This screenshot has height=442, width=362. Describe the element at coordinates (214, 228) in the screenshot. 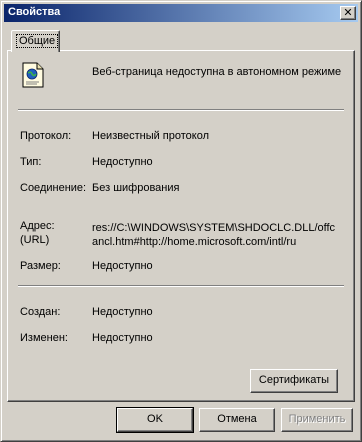

I see `address-value-line1: res://C:\WINDOWS\SYSTEM\SHDOCLC.DLL/offc` at that location.